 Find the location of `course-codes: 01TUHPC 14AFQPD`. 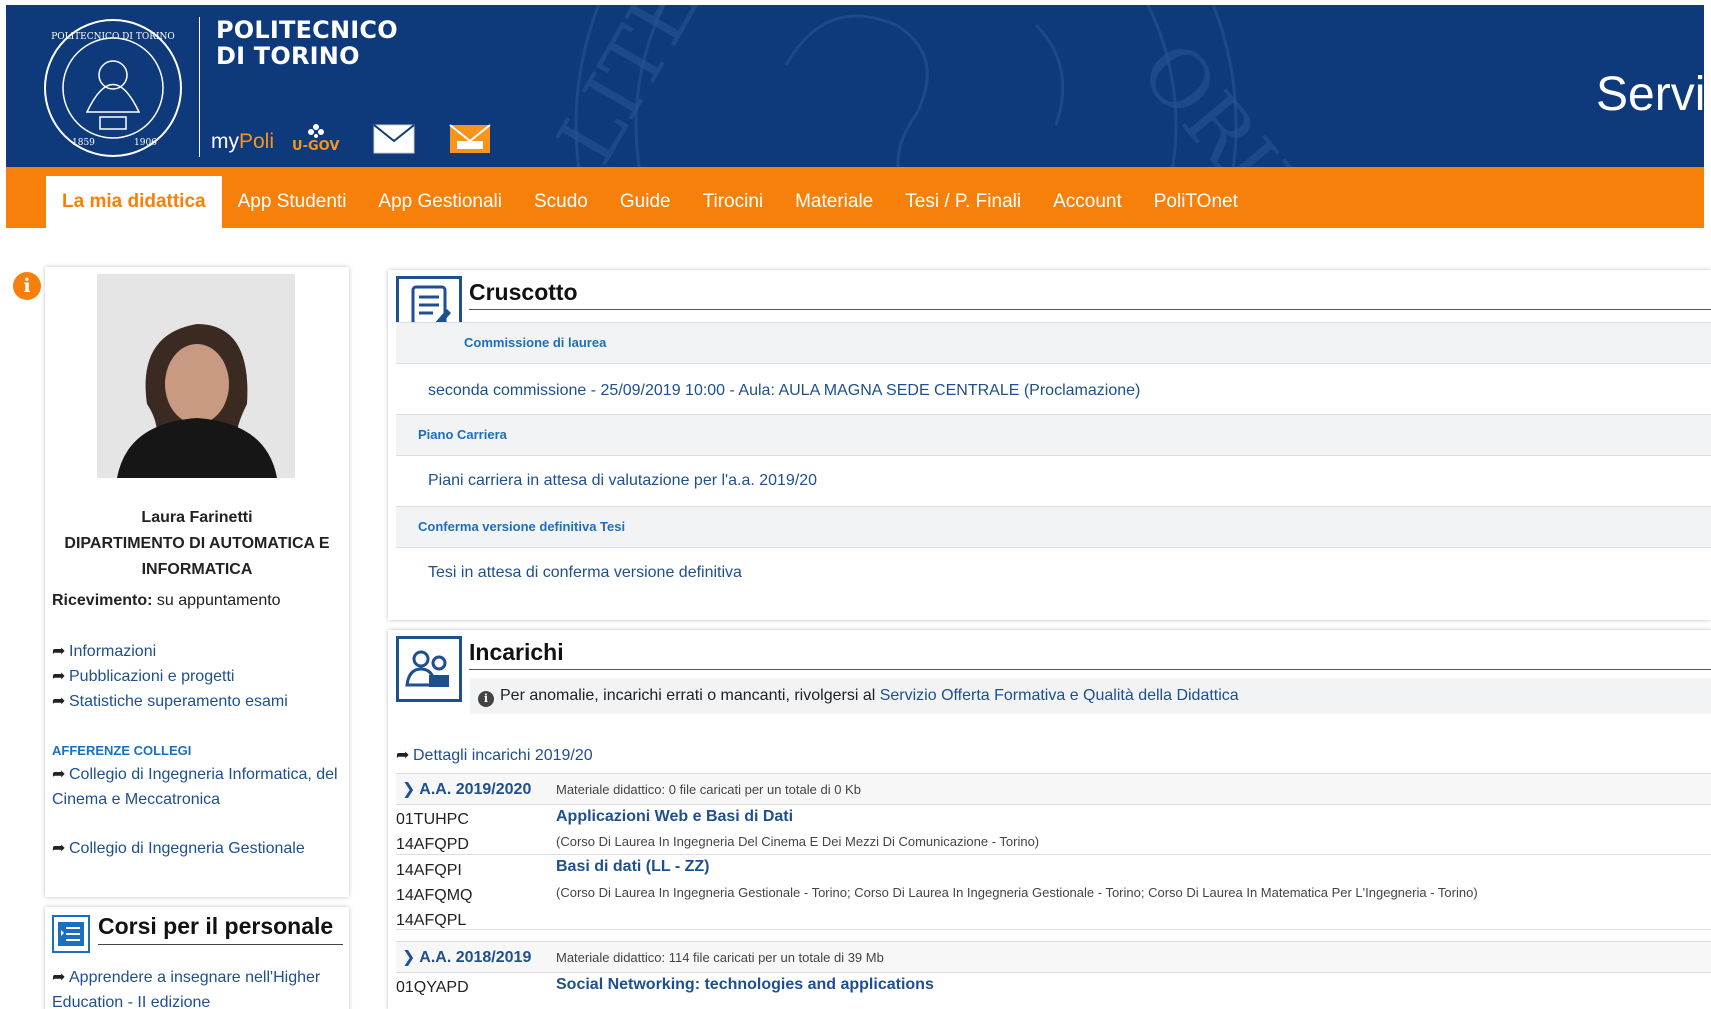

course-codes: 01TUHPC 14AFQPD is located at coordinates (432, 832).